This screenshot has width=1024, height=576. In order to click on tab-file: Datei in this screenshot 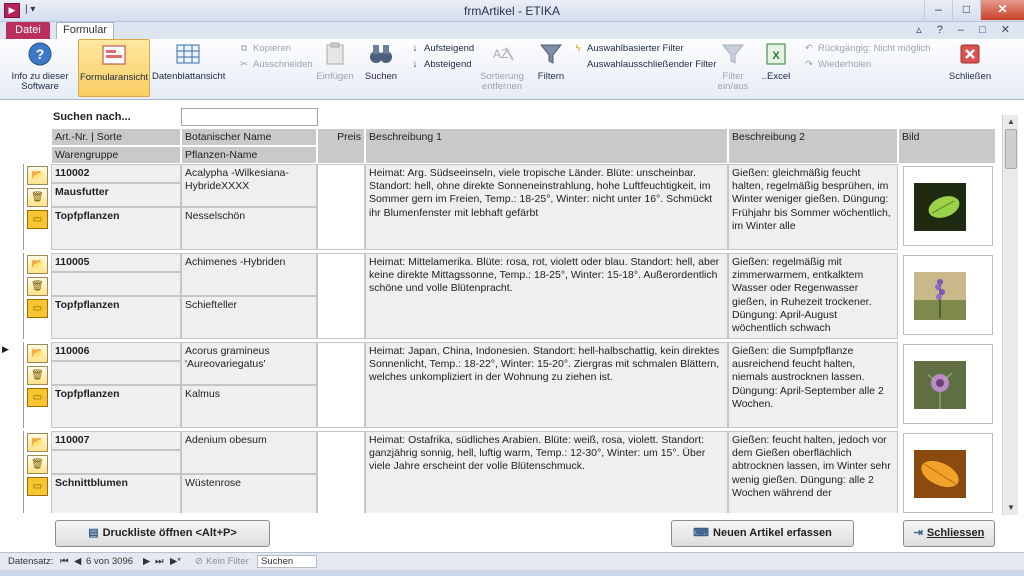, I will do `click(28, 30)`.